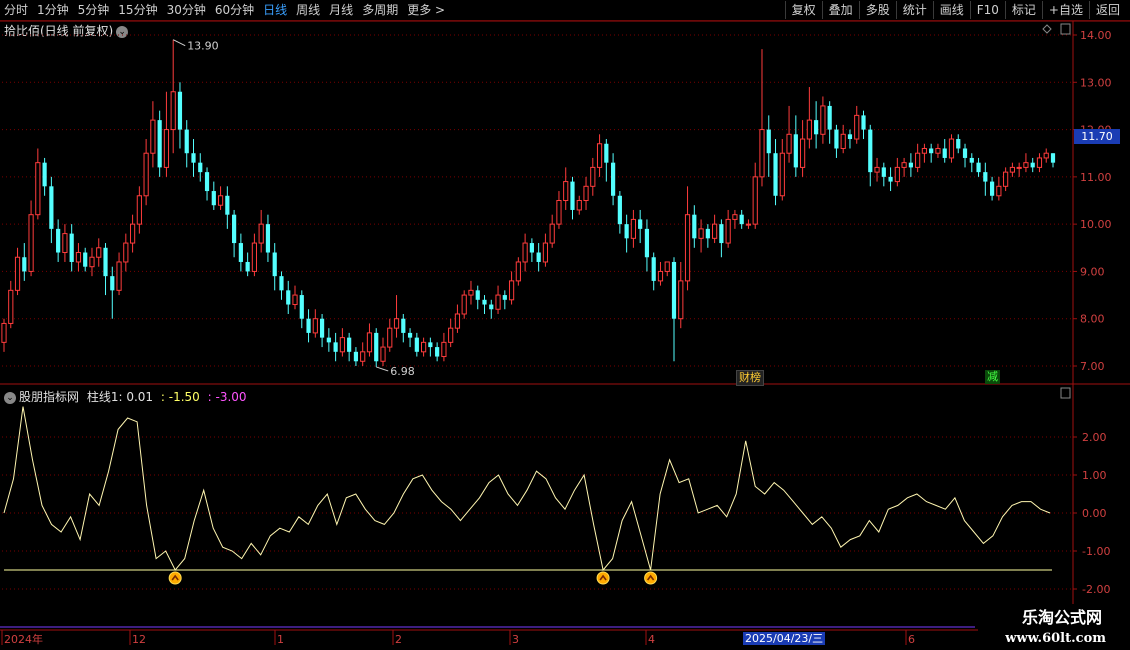  Describe the element at coordinates (402, 371) in the screenshot. I see `low-label: 6.98` at that location.